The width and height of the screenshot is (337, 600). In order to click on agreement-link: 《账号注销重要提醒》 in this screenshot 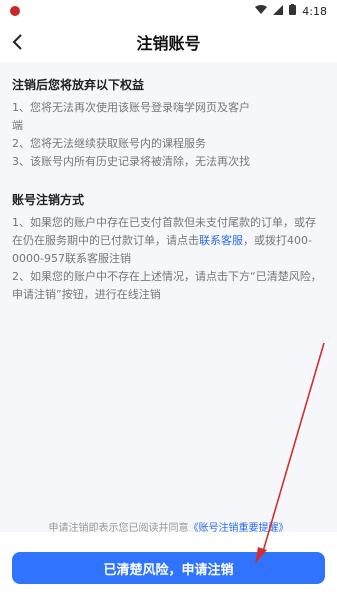, I will do `click(239, 528)`.